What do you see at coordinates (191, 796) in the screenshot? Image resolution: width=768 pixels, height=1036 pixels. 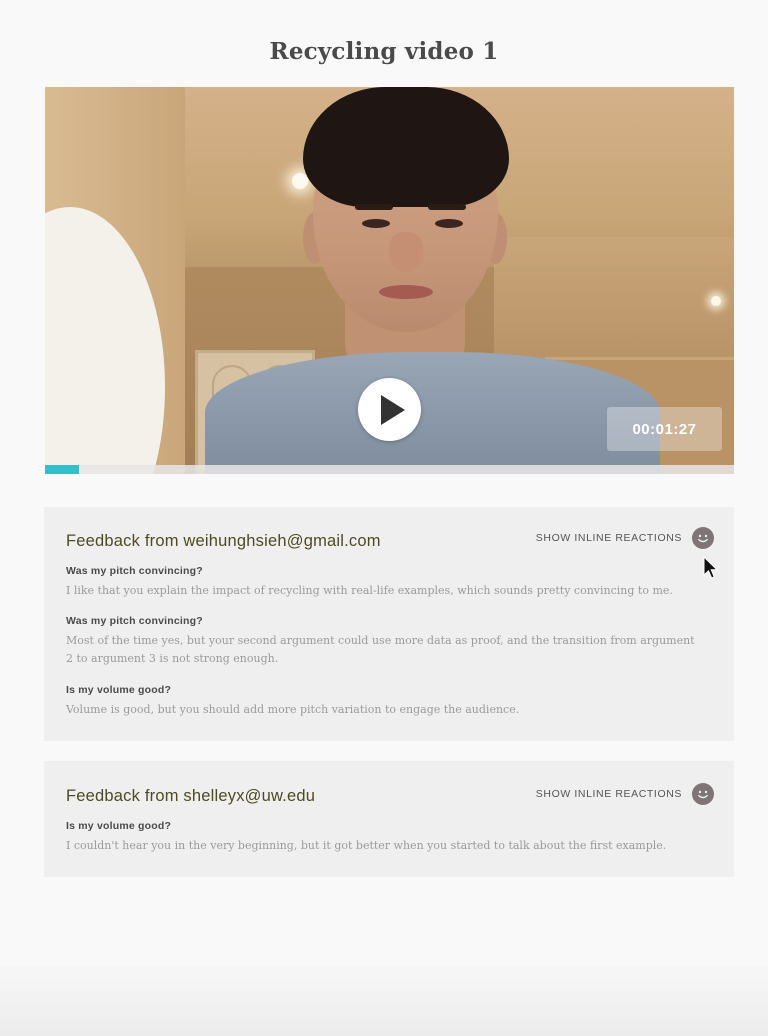 I see `feedback-title: Feedback from shelleyx@uw.edu` at bounding box center [191, 796].